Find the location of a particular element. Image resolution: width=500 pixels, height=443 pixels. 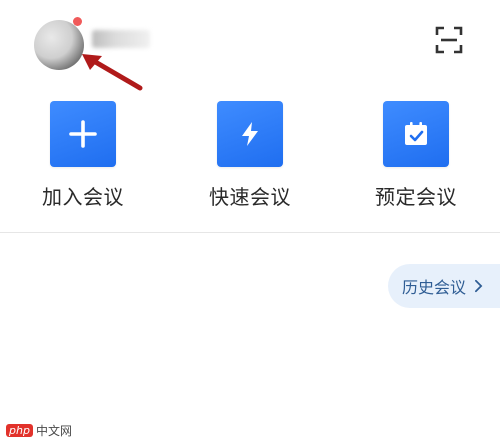

quick-meeting-tile is located at coordinates (250, 134).